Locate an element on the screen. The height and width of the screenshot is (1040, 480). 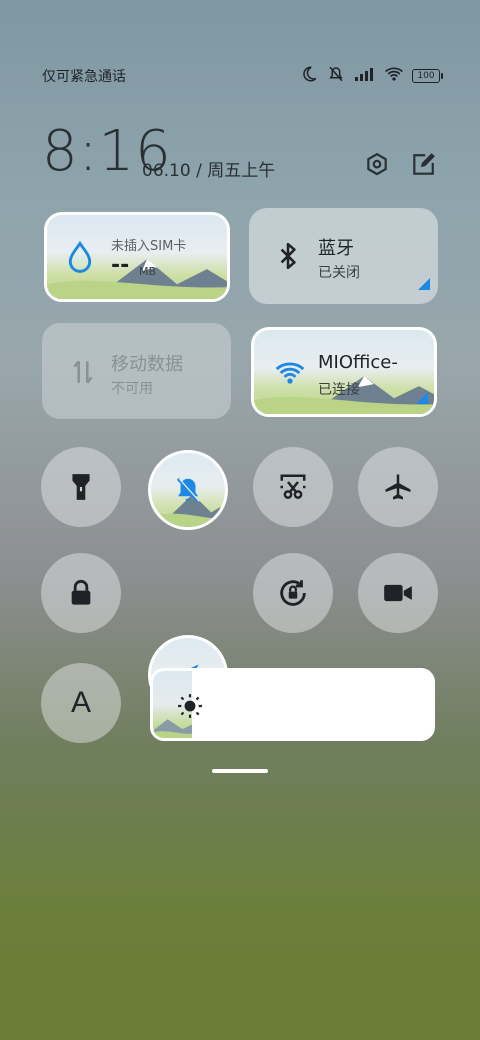
data-usage-unit: MB is located at coordinates (148, 271).